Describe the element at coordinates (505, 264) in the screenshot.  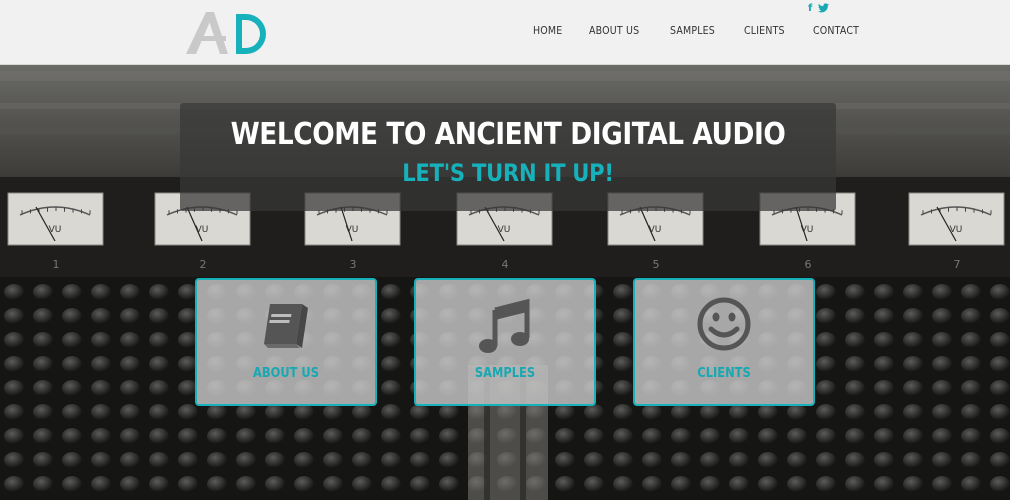
I see `channel-number: 4` at that location.